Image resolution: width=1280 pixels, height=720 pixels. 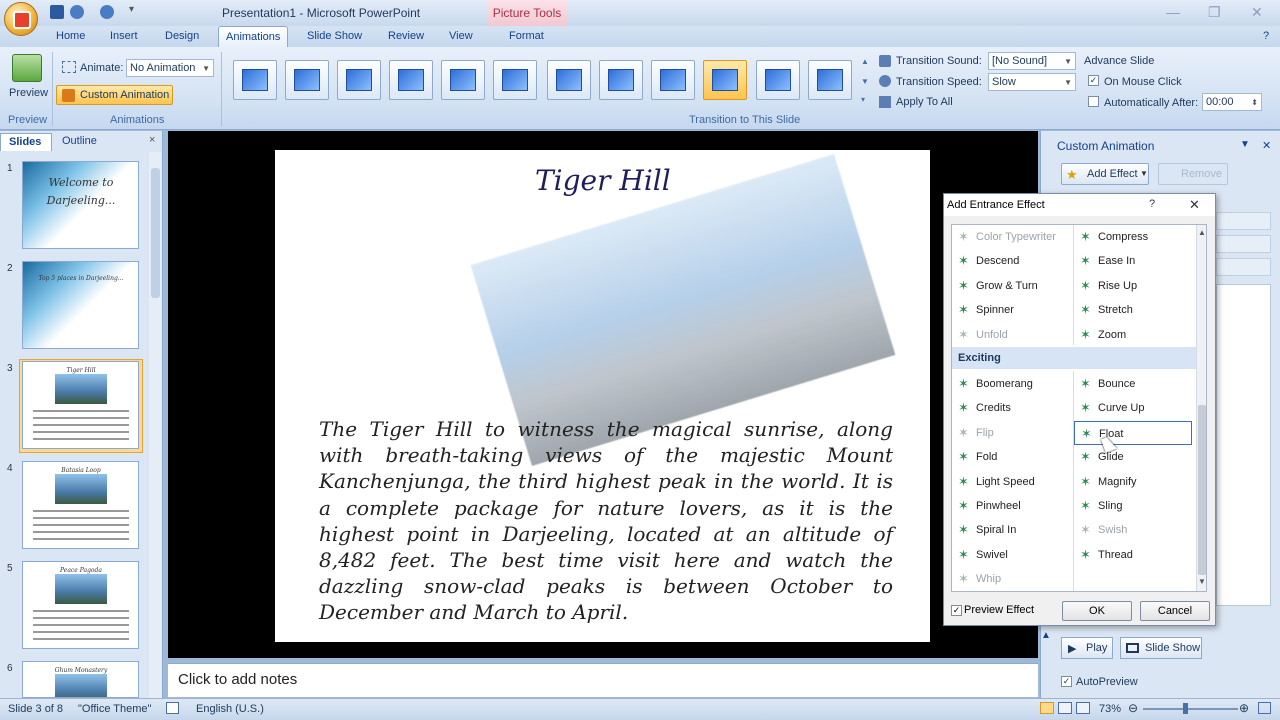 I want to click on gallery-down-icon: ▼, so click(x=865, y=81).